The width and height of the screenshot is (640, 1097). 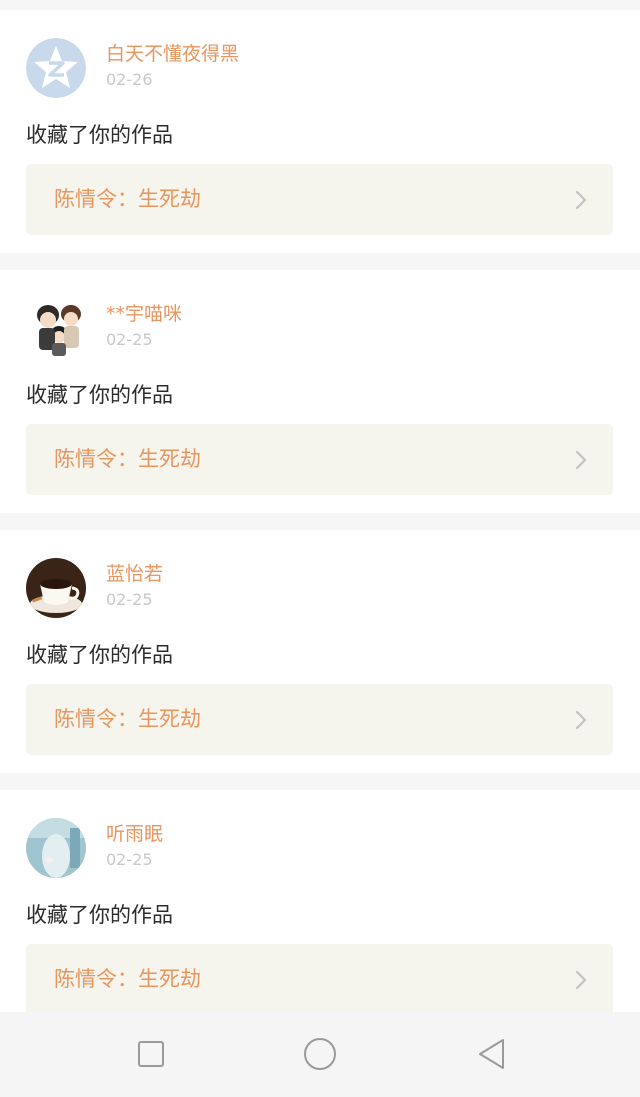 What do you see at coordinates (129, 79) in the screenshot?
I see `timestamp: 02-26` at bounding box center [129, 79].